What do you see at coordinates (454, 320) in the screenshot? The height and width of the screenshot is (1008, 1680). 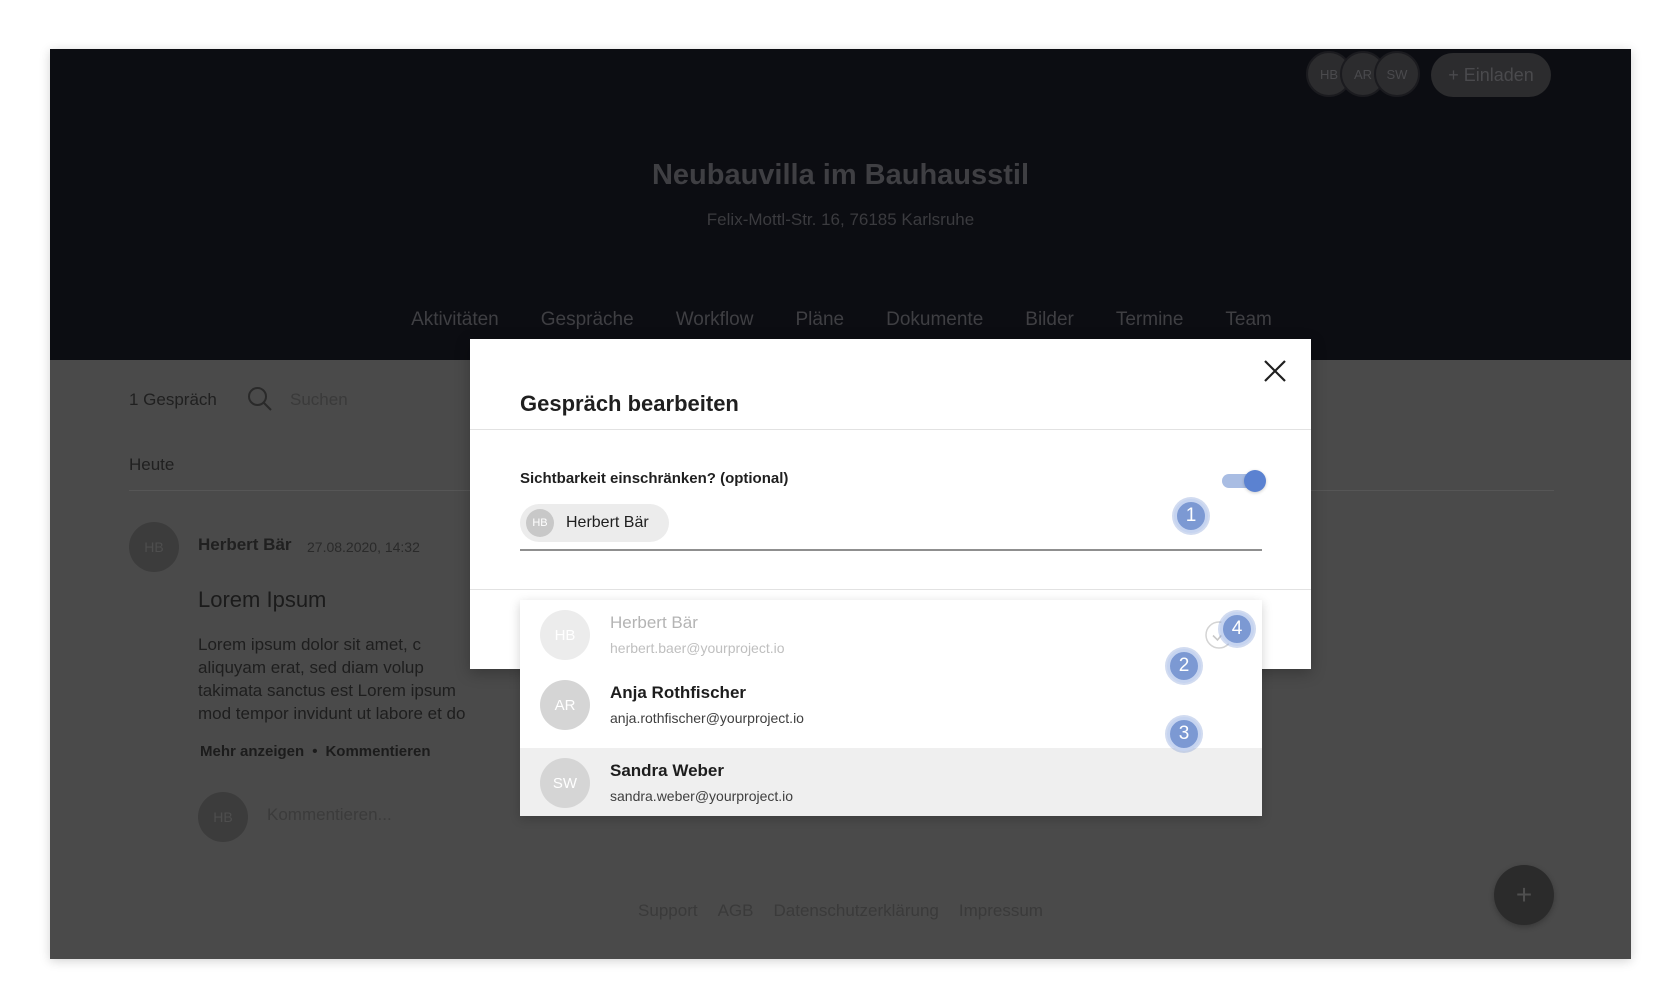 I see `tab-aktivitaeten: Aktivitäten` at bounding box center [454, 320].